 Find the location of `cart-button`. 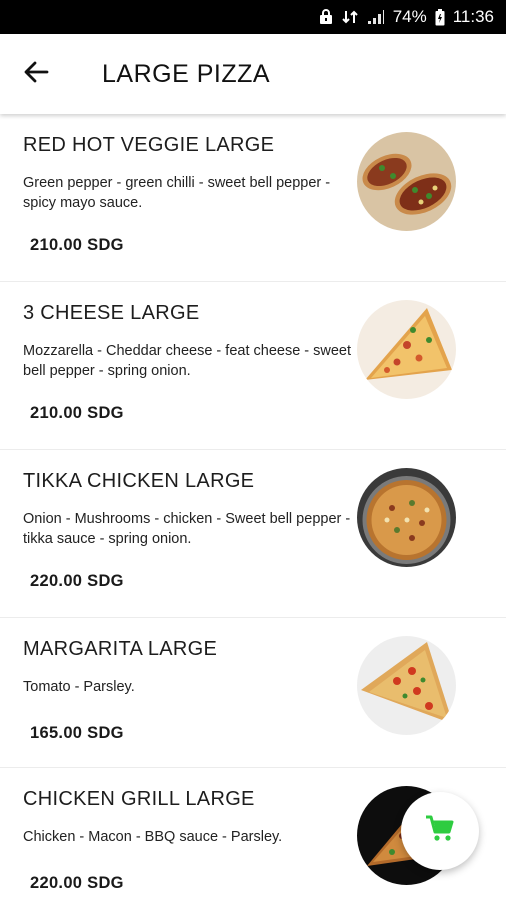

cart-button is located at coordinates (440, 831).